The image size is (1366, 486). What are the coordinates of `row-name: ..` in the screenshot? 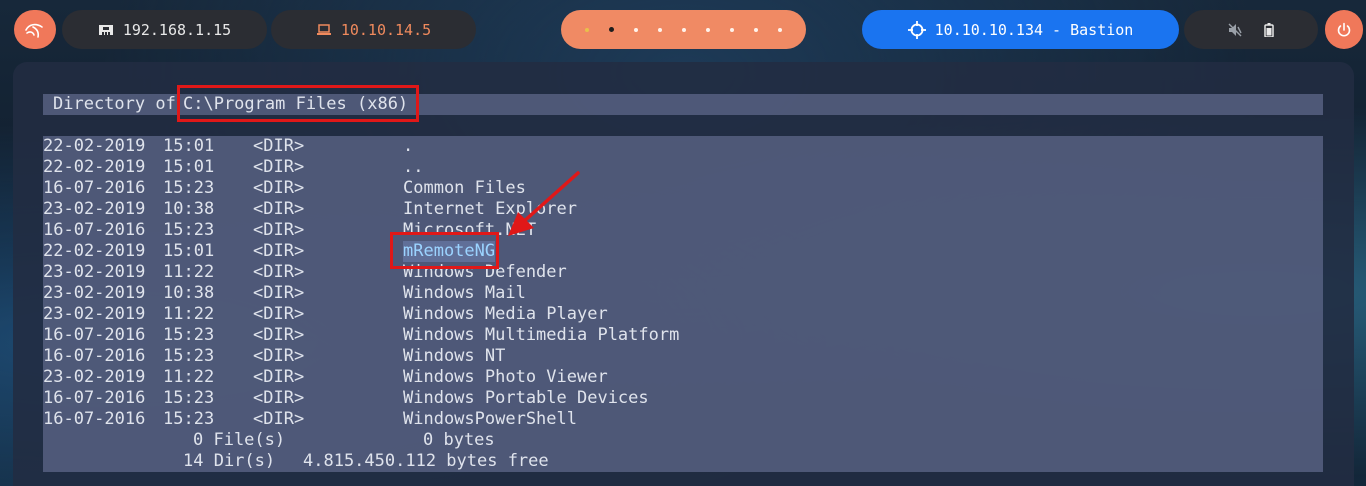 It's located at (413, 167).